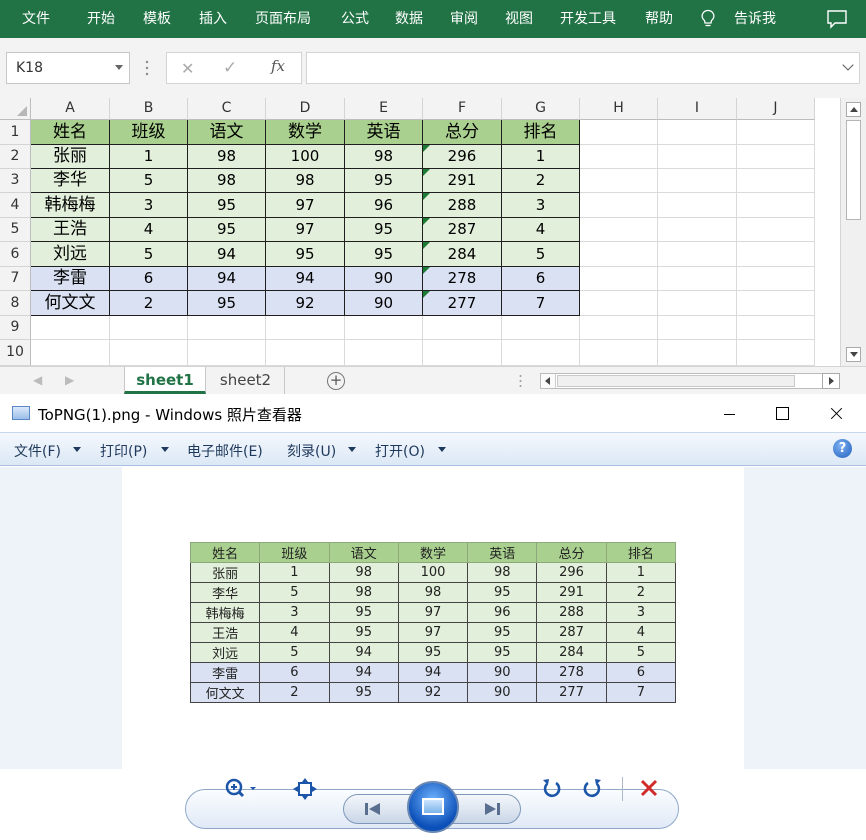 The image size is (866, 840). Describe the element at coordinates (15, 181) in the screenshot. I see `row-header: 3` at that location.